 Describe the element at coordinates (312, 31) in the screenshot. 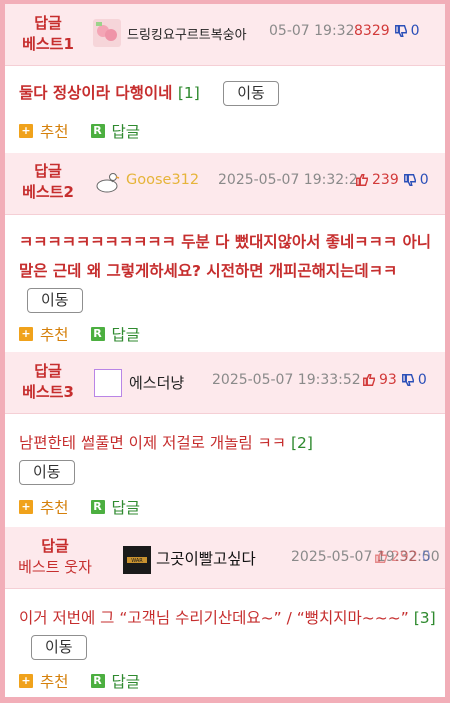

I see `timestamp: 05-07 19:32` at that location.